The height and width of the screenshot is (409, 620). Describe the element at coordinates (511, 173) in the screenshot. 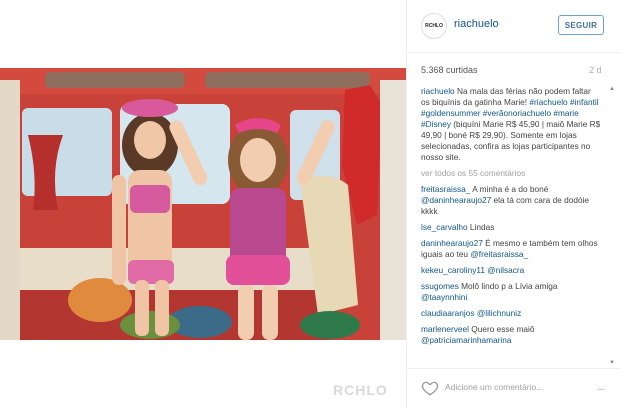

I see `view-all-comments-link: ver todos os 55 comentários` at that location.